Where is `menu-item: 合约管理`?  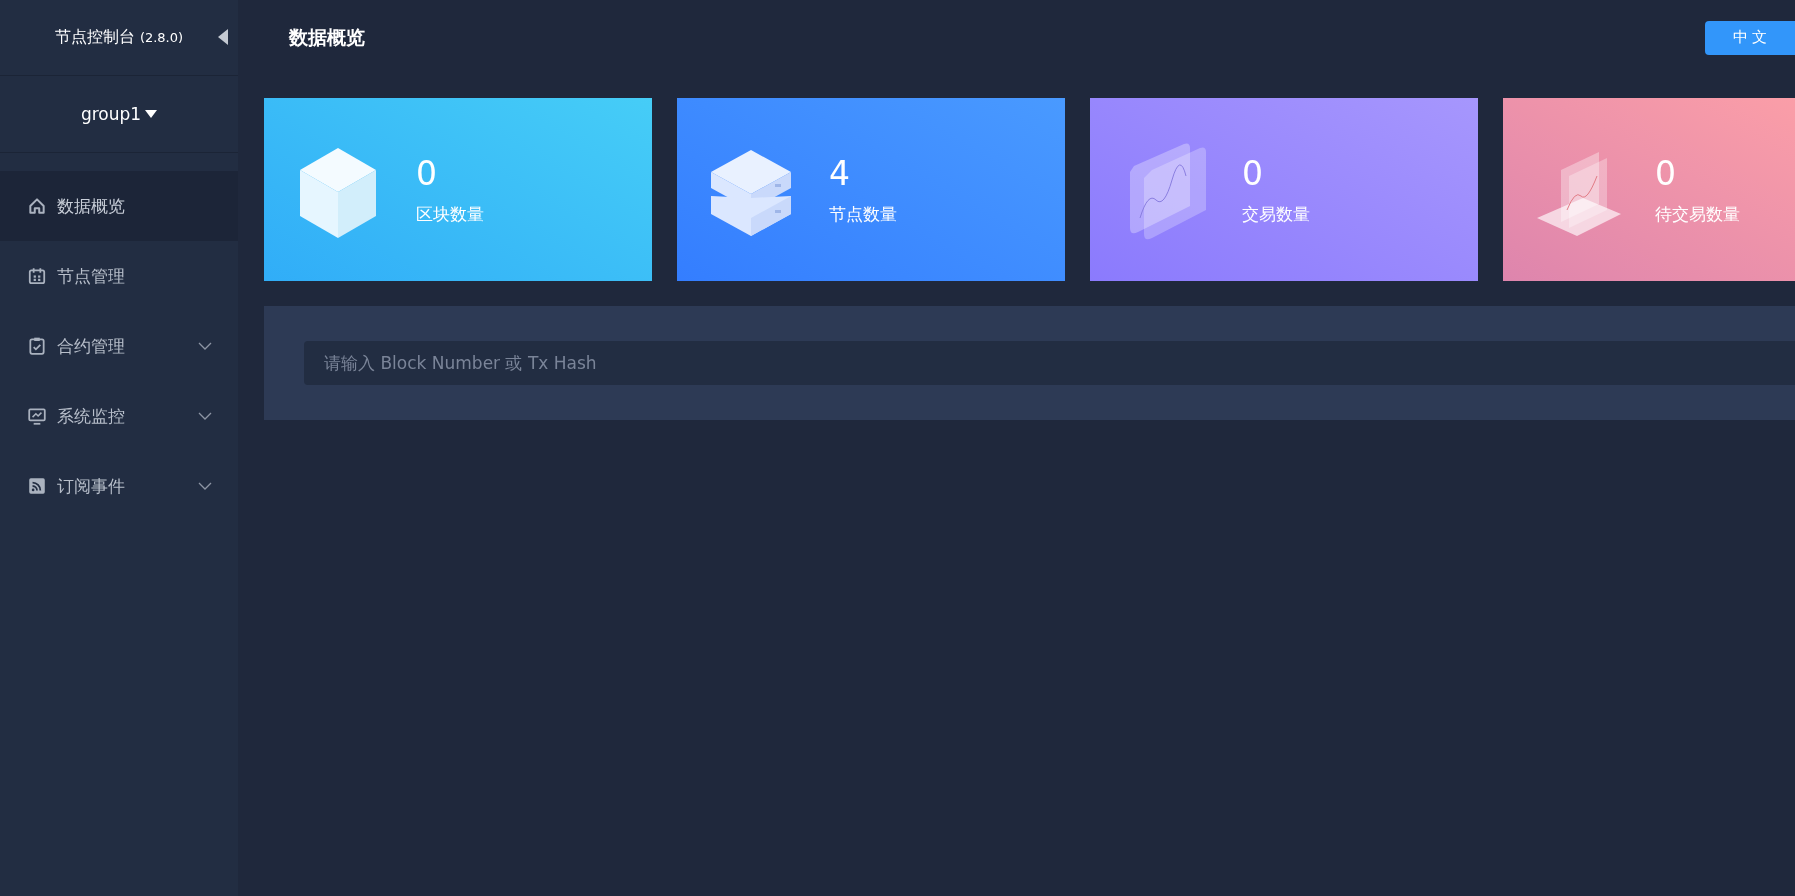 menu-item: 合约管理 is located at coordinates (119, 346).